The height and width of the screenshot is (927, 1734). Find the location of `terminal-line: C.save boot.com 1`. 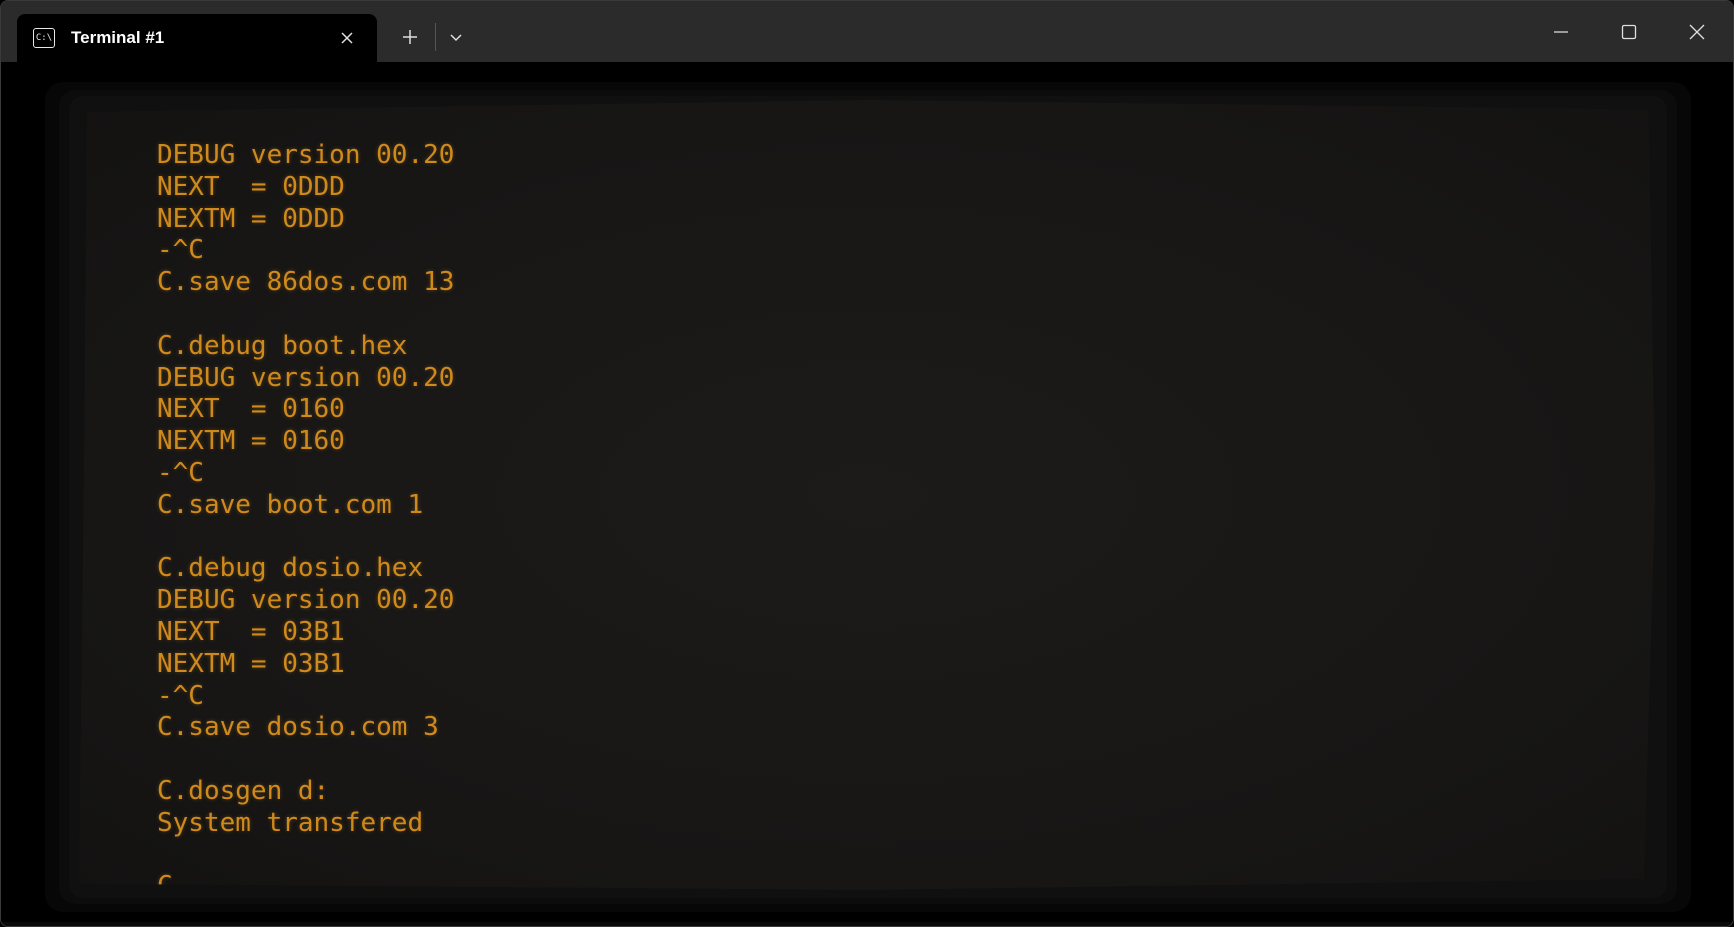

terminal-line: C.save boot.com 1 is located at coordinates (290, 504).